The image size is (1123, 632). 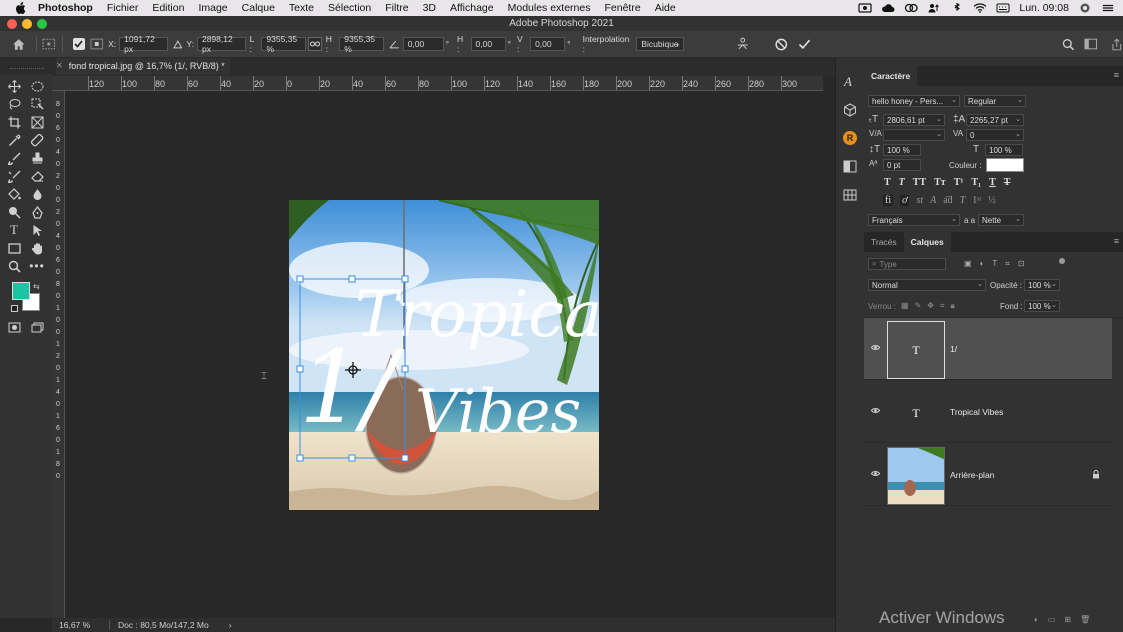 What do you see at coordinates (963, 200) in the screenshot?
I see `titling-alternates-button: T` at bounding box center [963, 200].